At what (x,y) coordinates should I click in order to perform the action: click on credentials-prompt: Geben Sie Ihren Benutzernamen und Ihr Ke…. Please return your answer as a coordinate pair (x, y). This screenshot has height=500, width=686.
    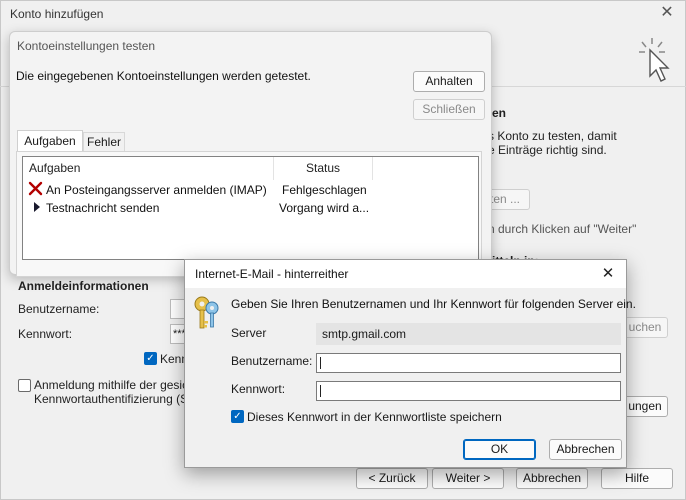
    Looking at the image, I should click on (433, 304).